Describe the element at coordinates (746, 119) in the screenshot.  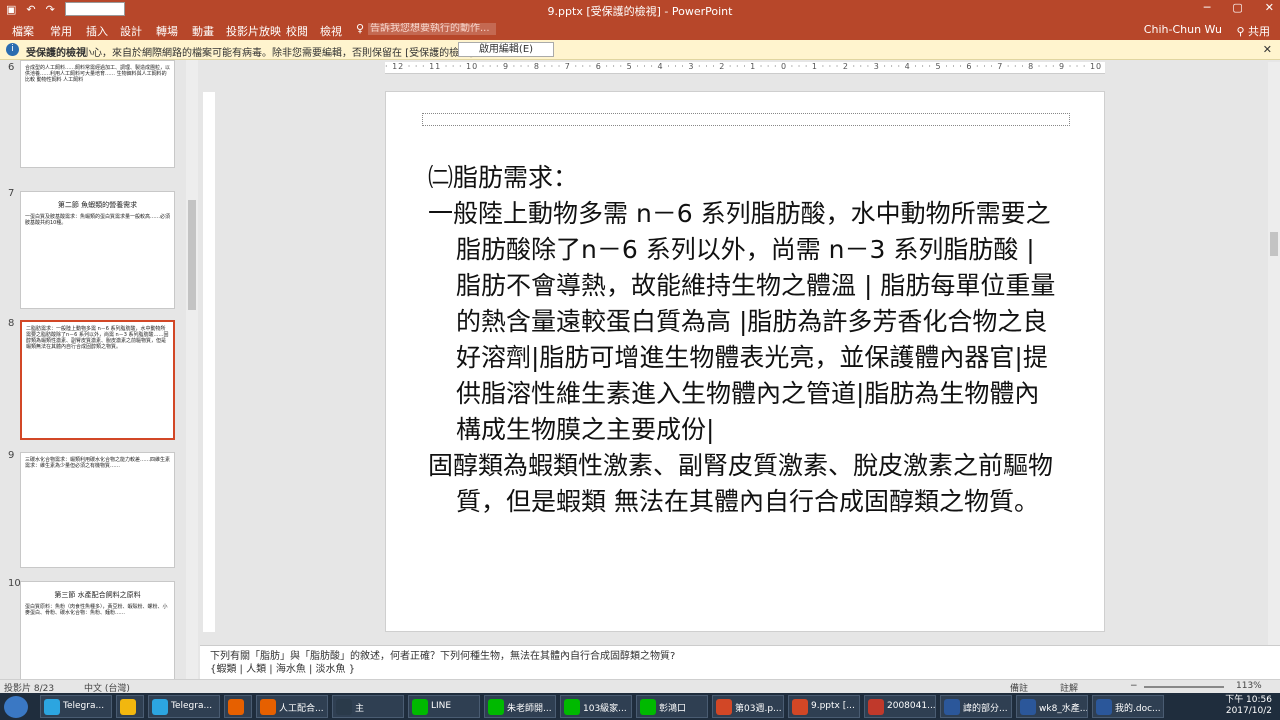
I see `title-placeholder` at that location.